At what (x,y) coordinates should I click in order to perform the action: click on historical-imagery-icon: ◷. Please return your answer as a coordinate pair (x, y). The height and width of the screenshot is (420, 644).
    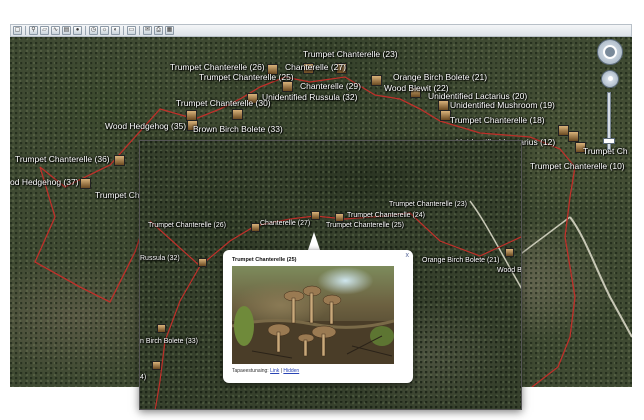
    Looking at the image, I should click on (93, 30).